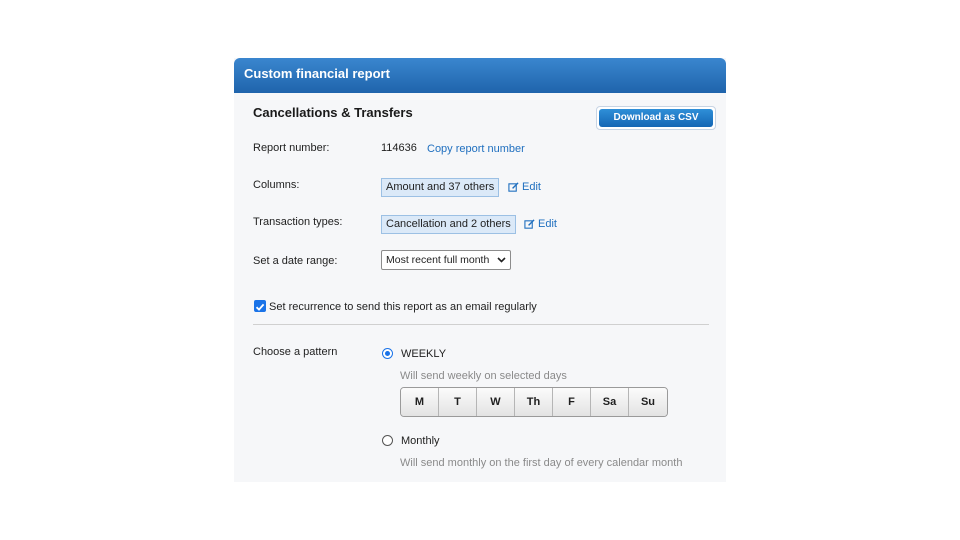 The height and width of the screenshot is (540, 960). I want to click on copy-report-number-link: Copy report number, so click(476, 149).